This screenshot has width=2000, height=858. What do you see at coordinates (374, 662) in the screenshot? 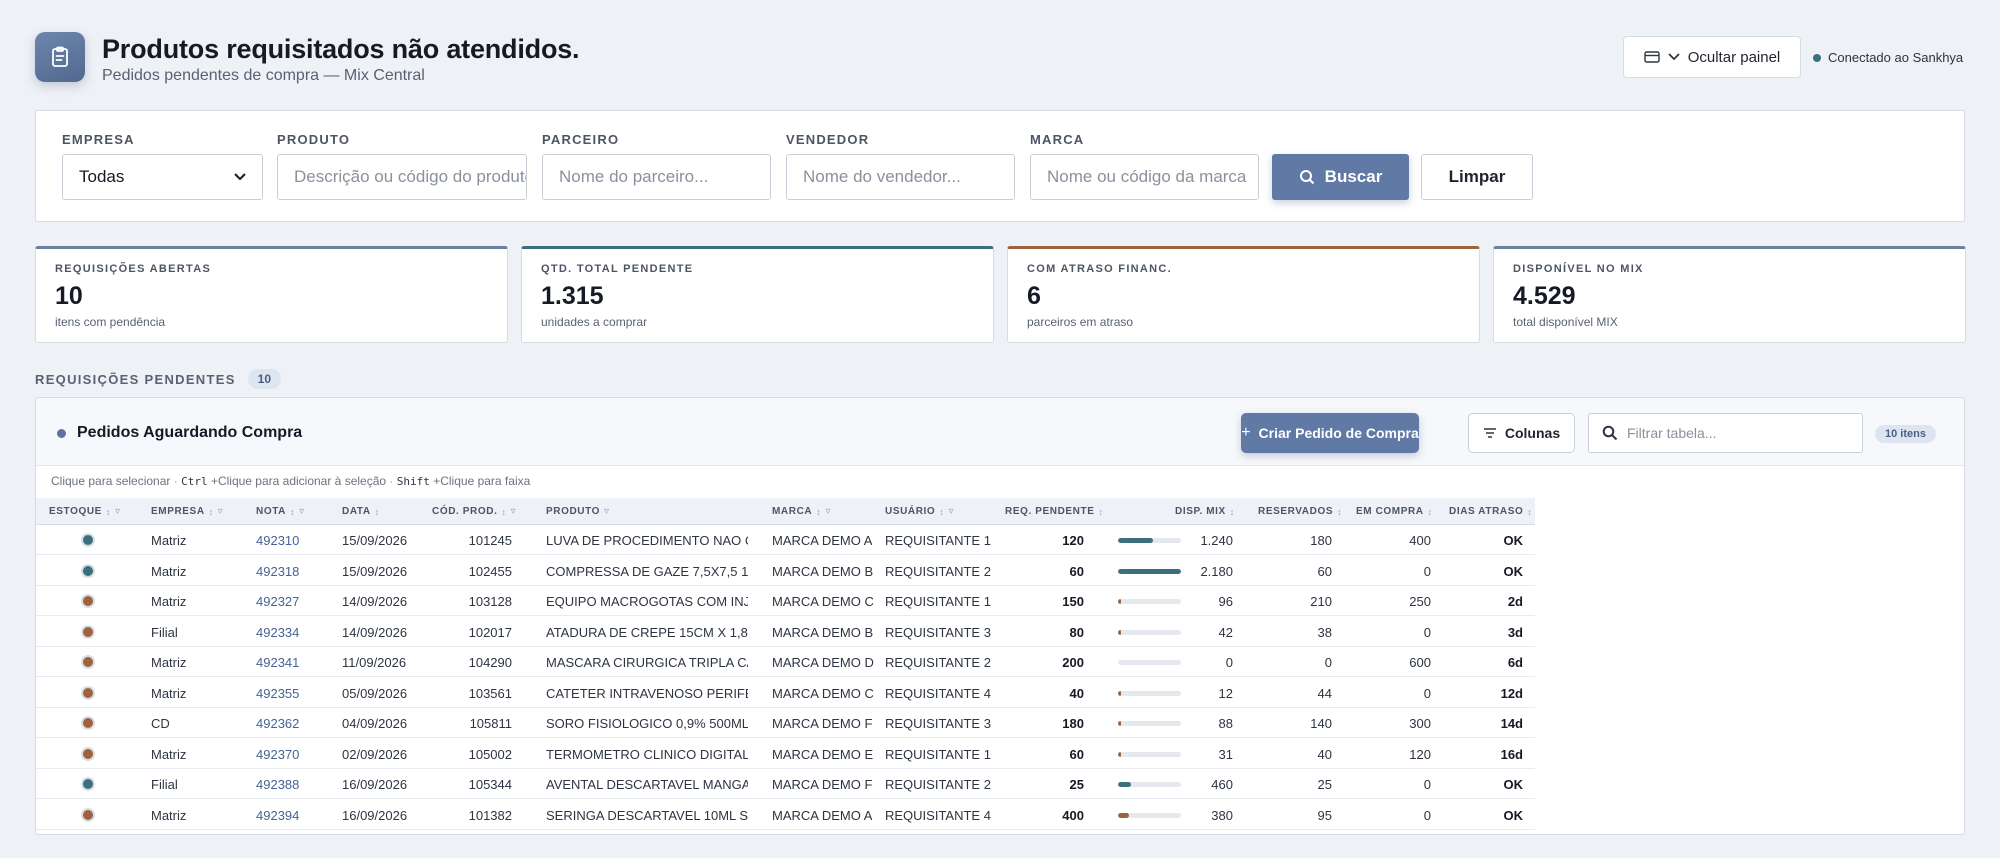
I see `date-cell: 11/09/2026` at bounding box center [374, 662].